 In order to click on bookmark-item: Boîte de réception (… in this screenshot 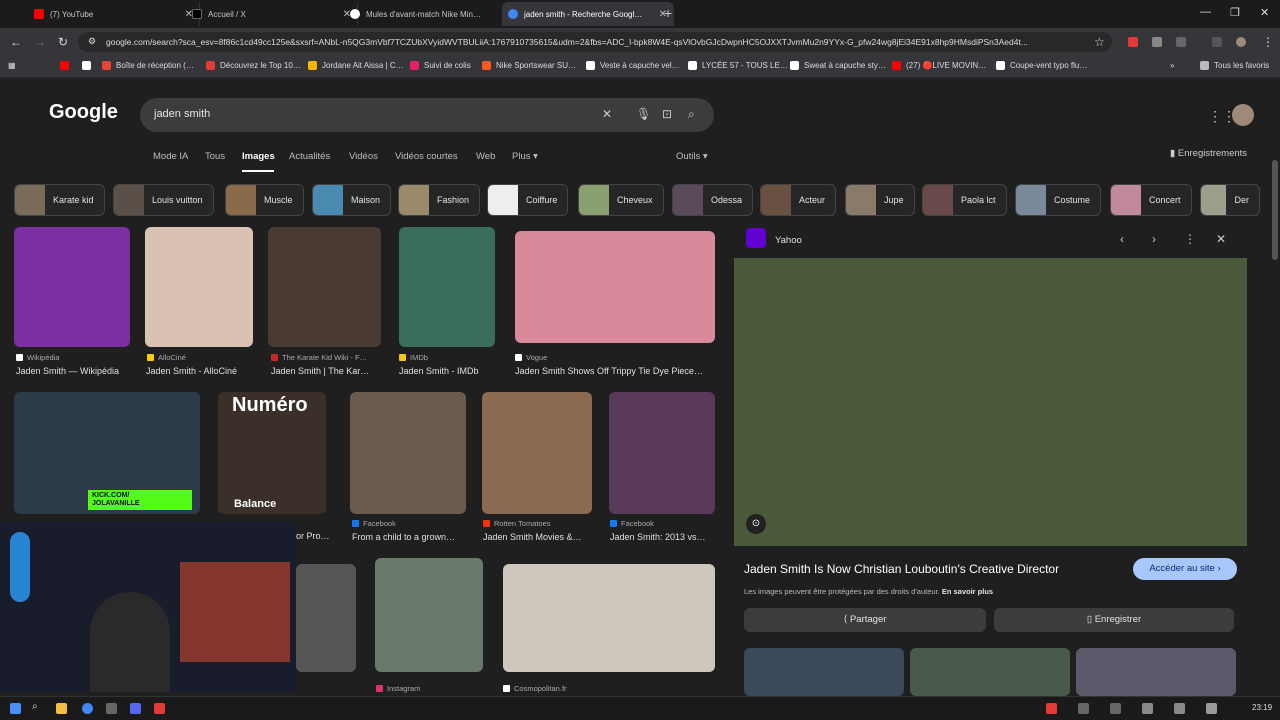, I will do `click(148, 65)`.